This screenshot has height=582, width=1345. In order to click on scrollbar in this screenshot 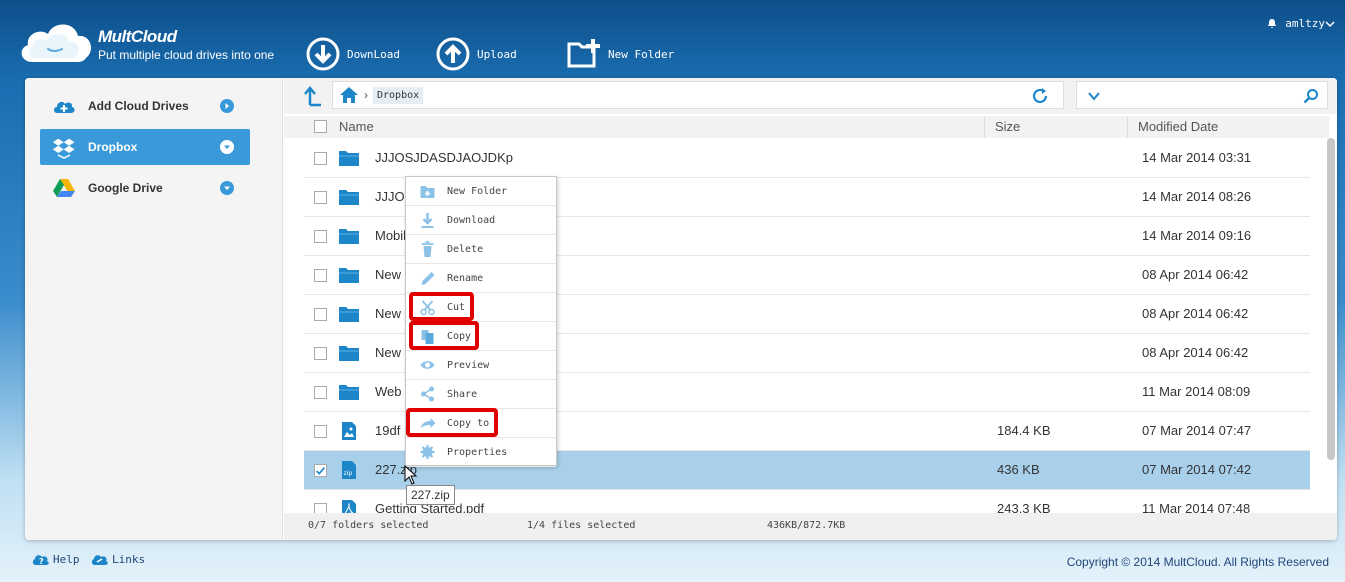, I will do `click(1331, 299)`.